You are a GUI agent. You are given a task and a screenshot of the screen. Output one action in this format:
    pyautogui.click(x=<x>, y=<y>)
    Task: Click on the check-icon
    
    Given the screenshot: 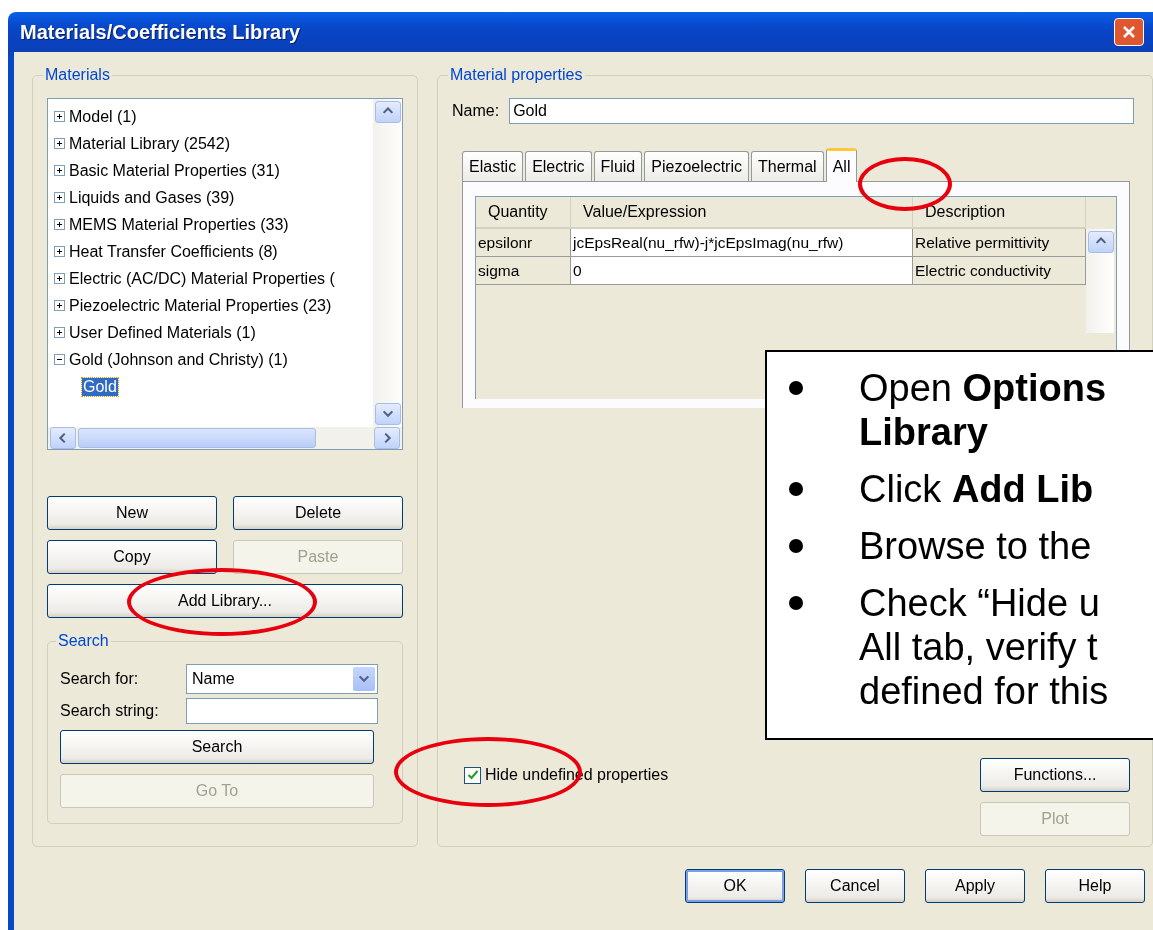 What is the action you would take?
    pyautogui.click(x=472, y=775)
    